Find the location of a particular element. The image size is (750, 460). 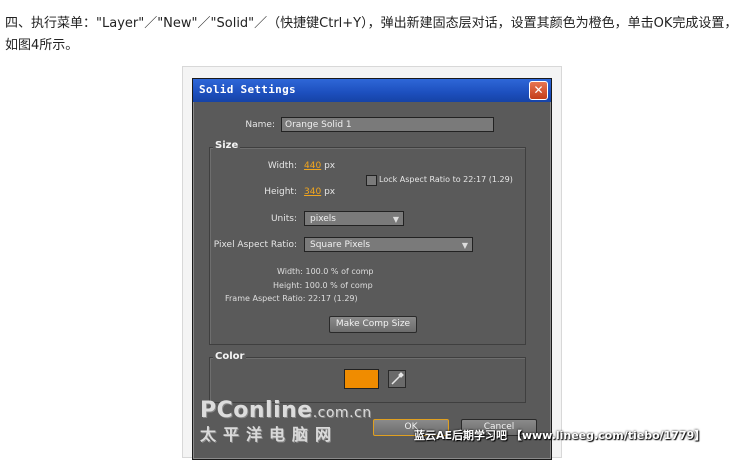

info-height: Height: 100.0 % of comp is located at coordinates (323, 285).